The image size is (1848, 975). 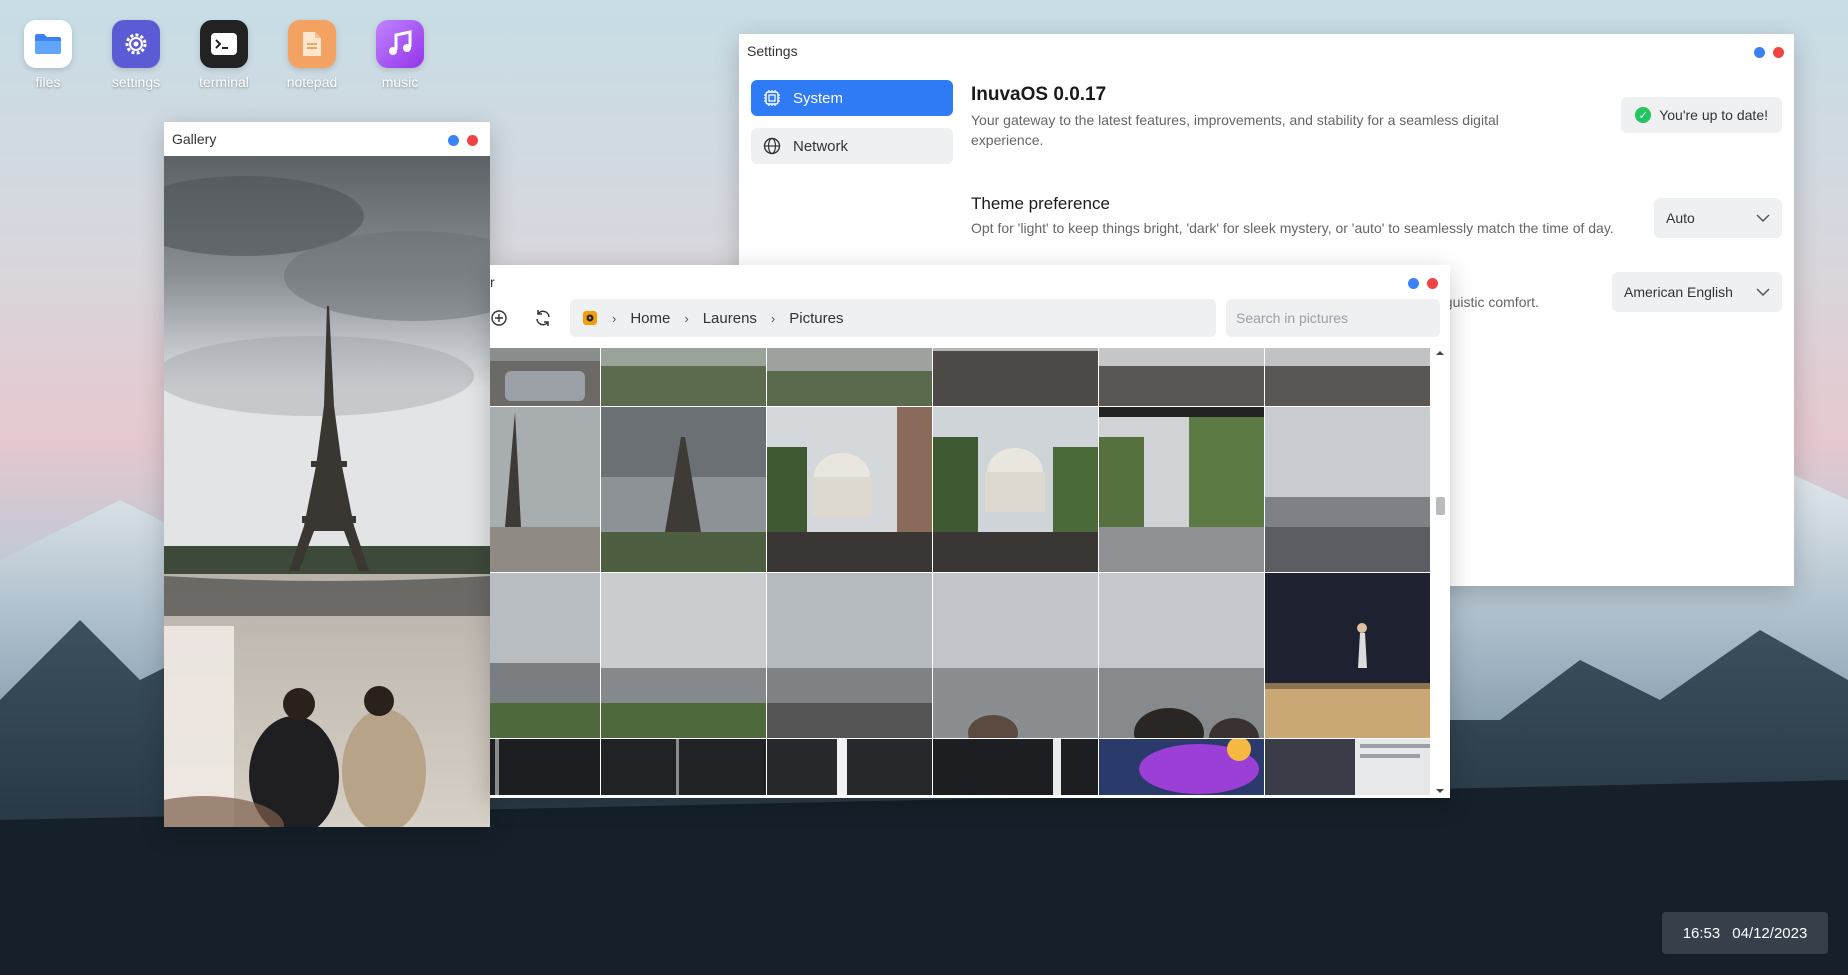 What do you see at coordinates (1440, 791) in the screenshot?
I see `scroll-down-arrow-icon` at bounding box center [1440, 791].